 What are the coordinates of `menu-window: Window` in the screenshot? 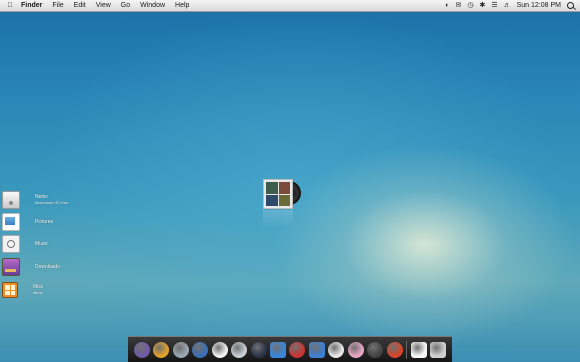 It's located at (152, 5).